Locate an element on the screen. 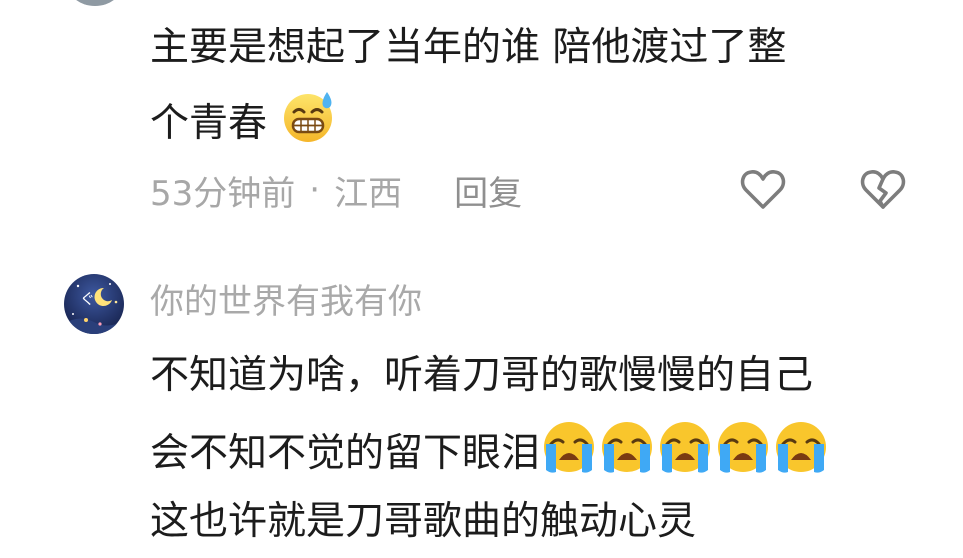 This screenshot has width=963, height=558. comment-text-line: 不知道为啥，听着刀哥的歌慢慢的自己 is located at coordinates (482, 375).